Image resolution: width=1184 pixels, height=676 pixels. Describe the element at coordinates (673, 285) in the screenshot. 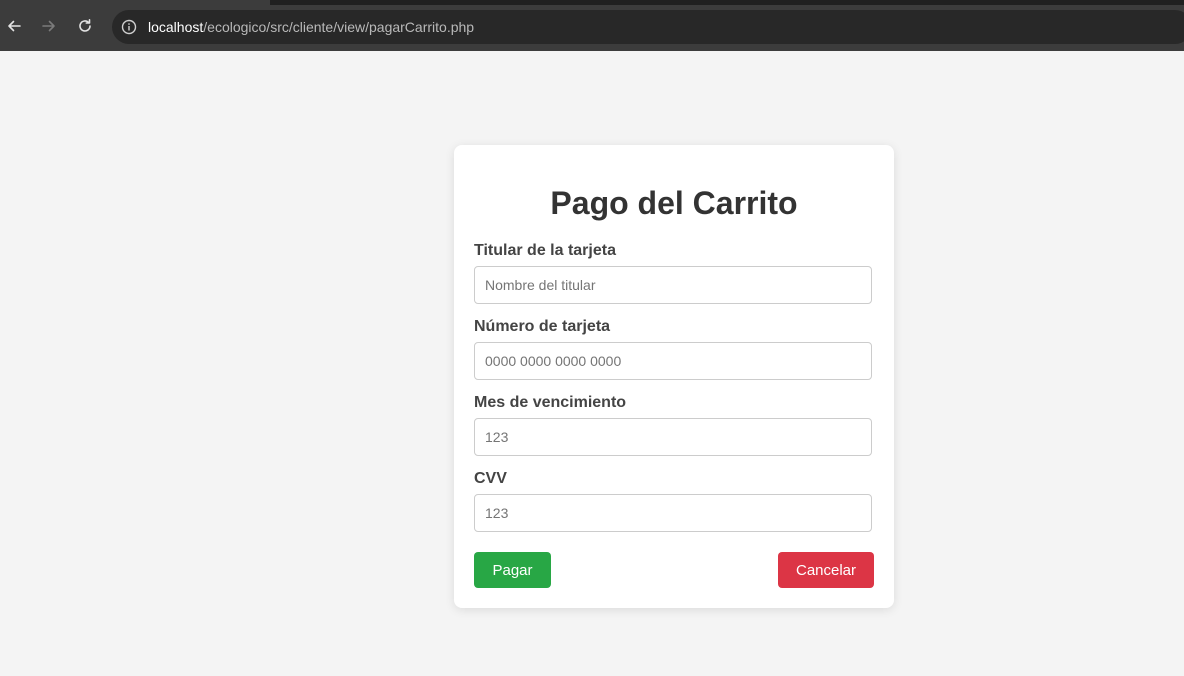

I see `cardholder-input` at that location.